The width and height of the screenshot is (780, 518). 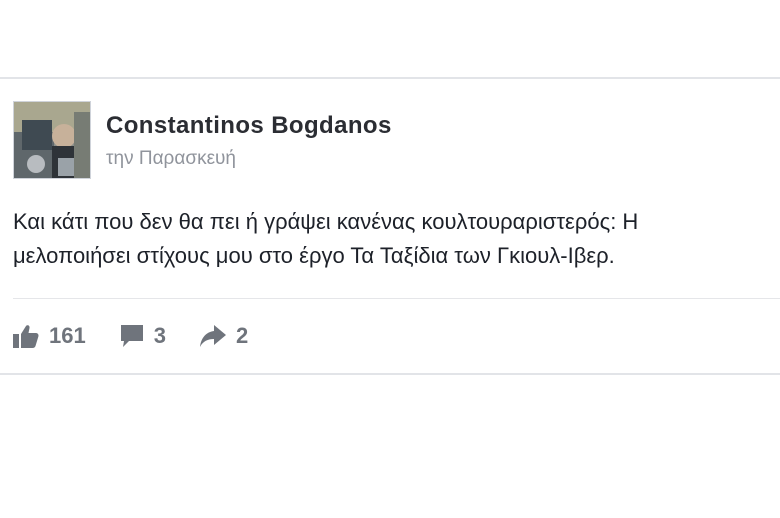 I want to click on author-name: Constantinos Bogdanos, so click(x=249, y=126).